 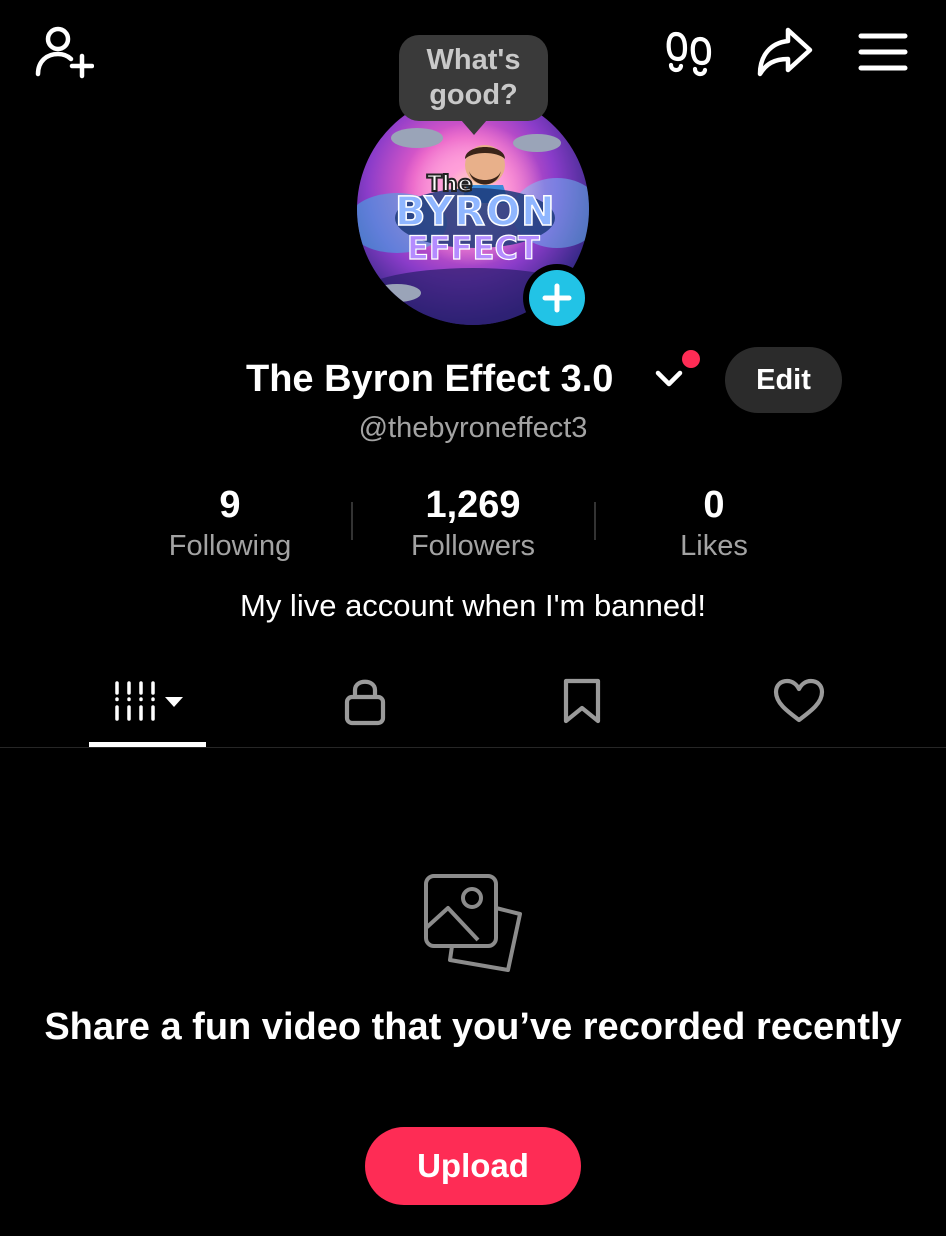 I want to click on chevron-down-icon, so click(x=669, y=379).